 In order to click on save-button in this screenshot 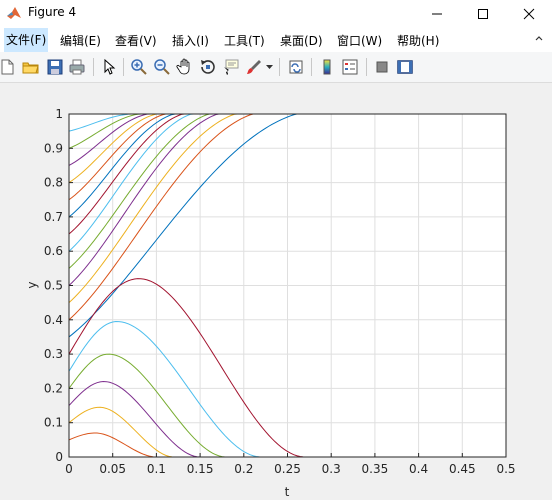, I will do `click(55, 67)`.